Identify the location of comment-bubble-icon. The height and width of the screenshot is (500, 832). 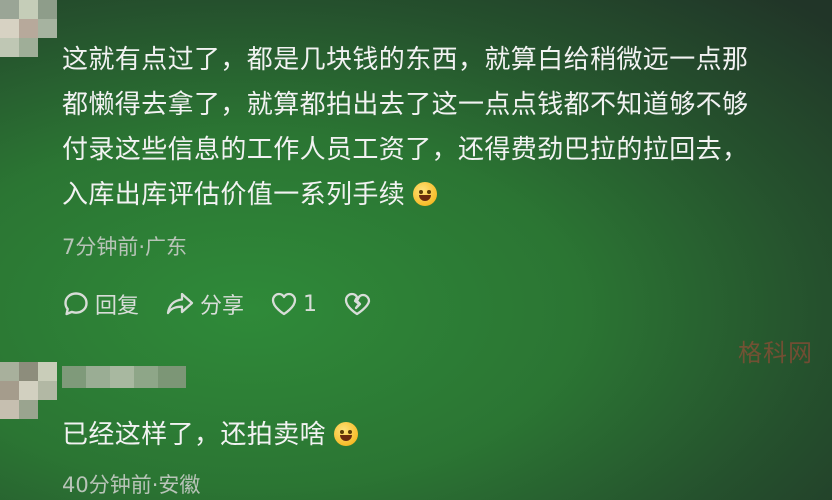
(76, 304).